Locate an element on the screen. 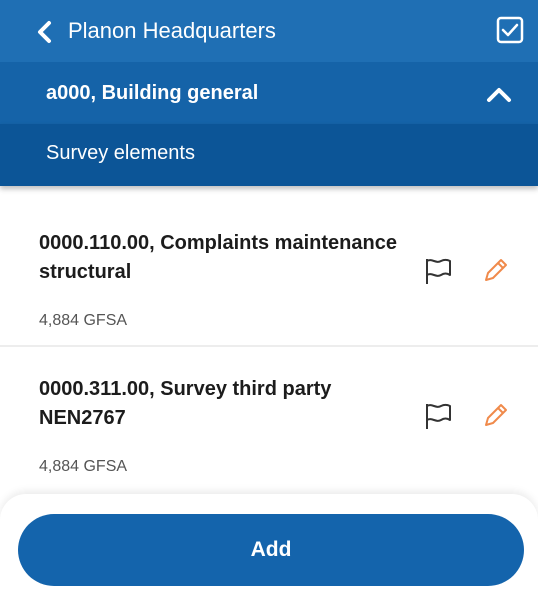 Image resolution: width=538 pixels, height=605 pixels. section-header: a000, Building general is located at coordinates (269, 93).